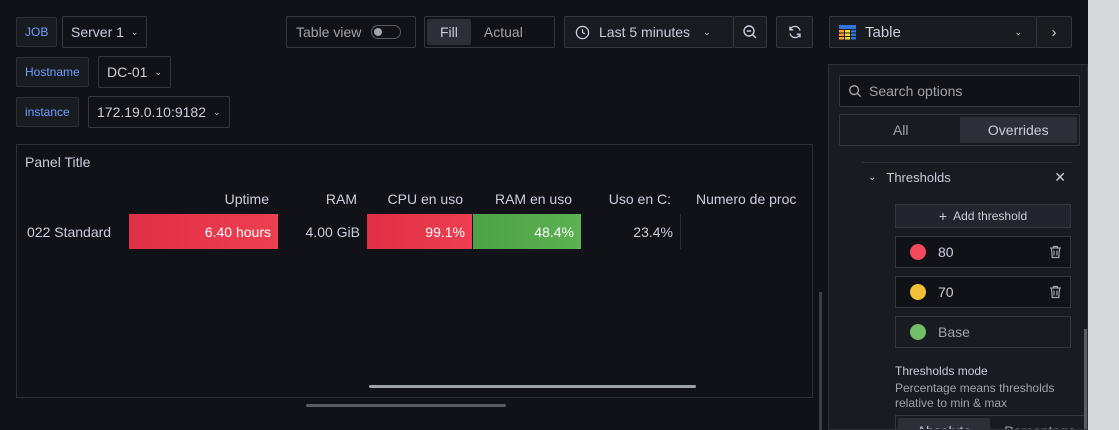  I want to click on table-view-label: Table view, so click(329, 32).